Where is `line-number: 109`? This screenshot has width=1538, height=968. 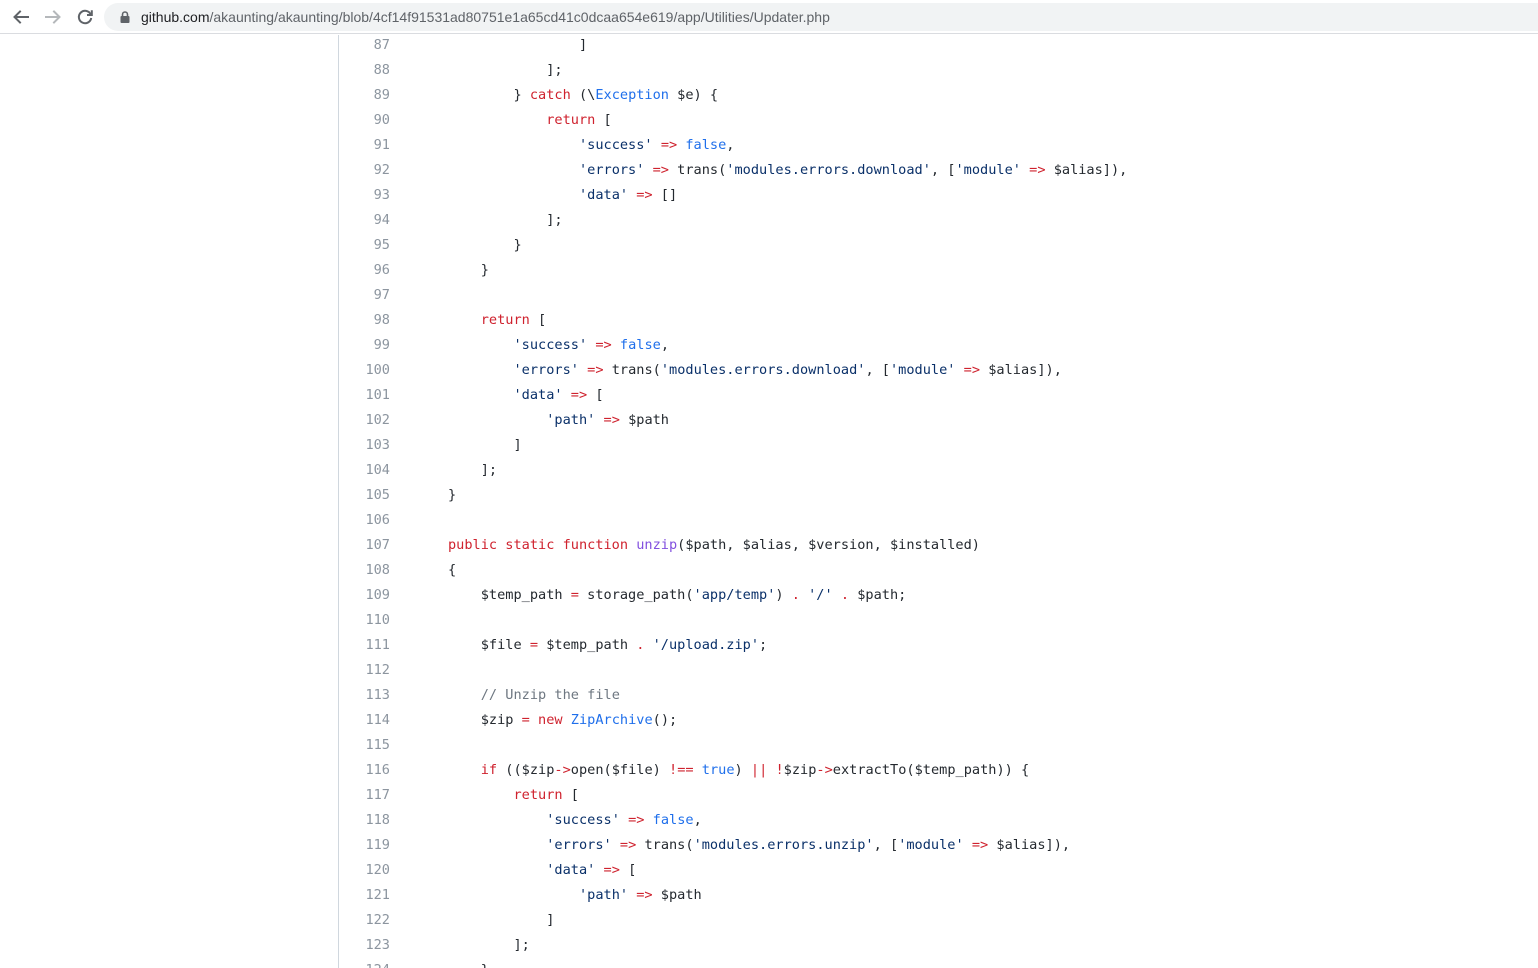 line-number: 109 is located at coordinates (364, 595).